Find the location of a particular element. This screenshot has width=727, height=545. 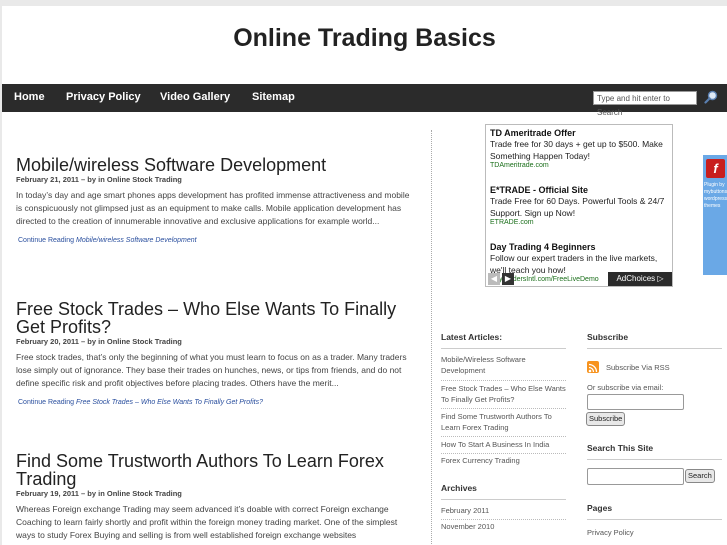

latest-article-link: Mobile/Wireless Software Development is located at coordinates (503, 365).